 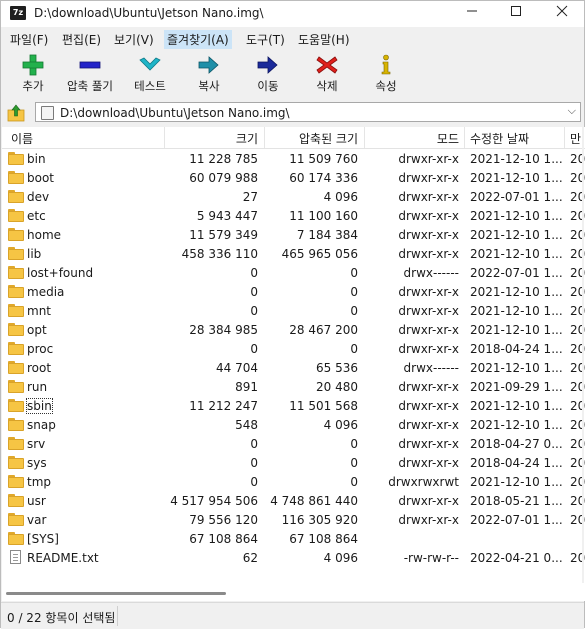 What do you see at coordinates (293, 387) in the screenshot?
I see `folder-row: run 891 20 480 drwxr-xr-x 2021-09-29 1... 20` at bounding box center [293, 387].